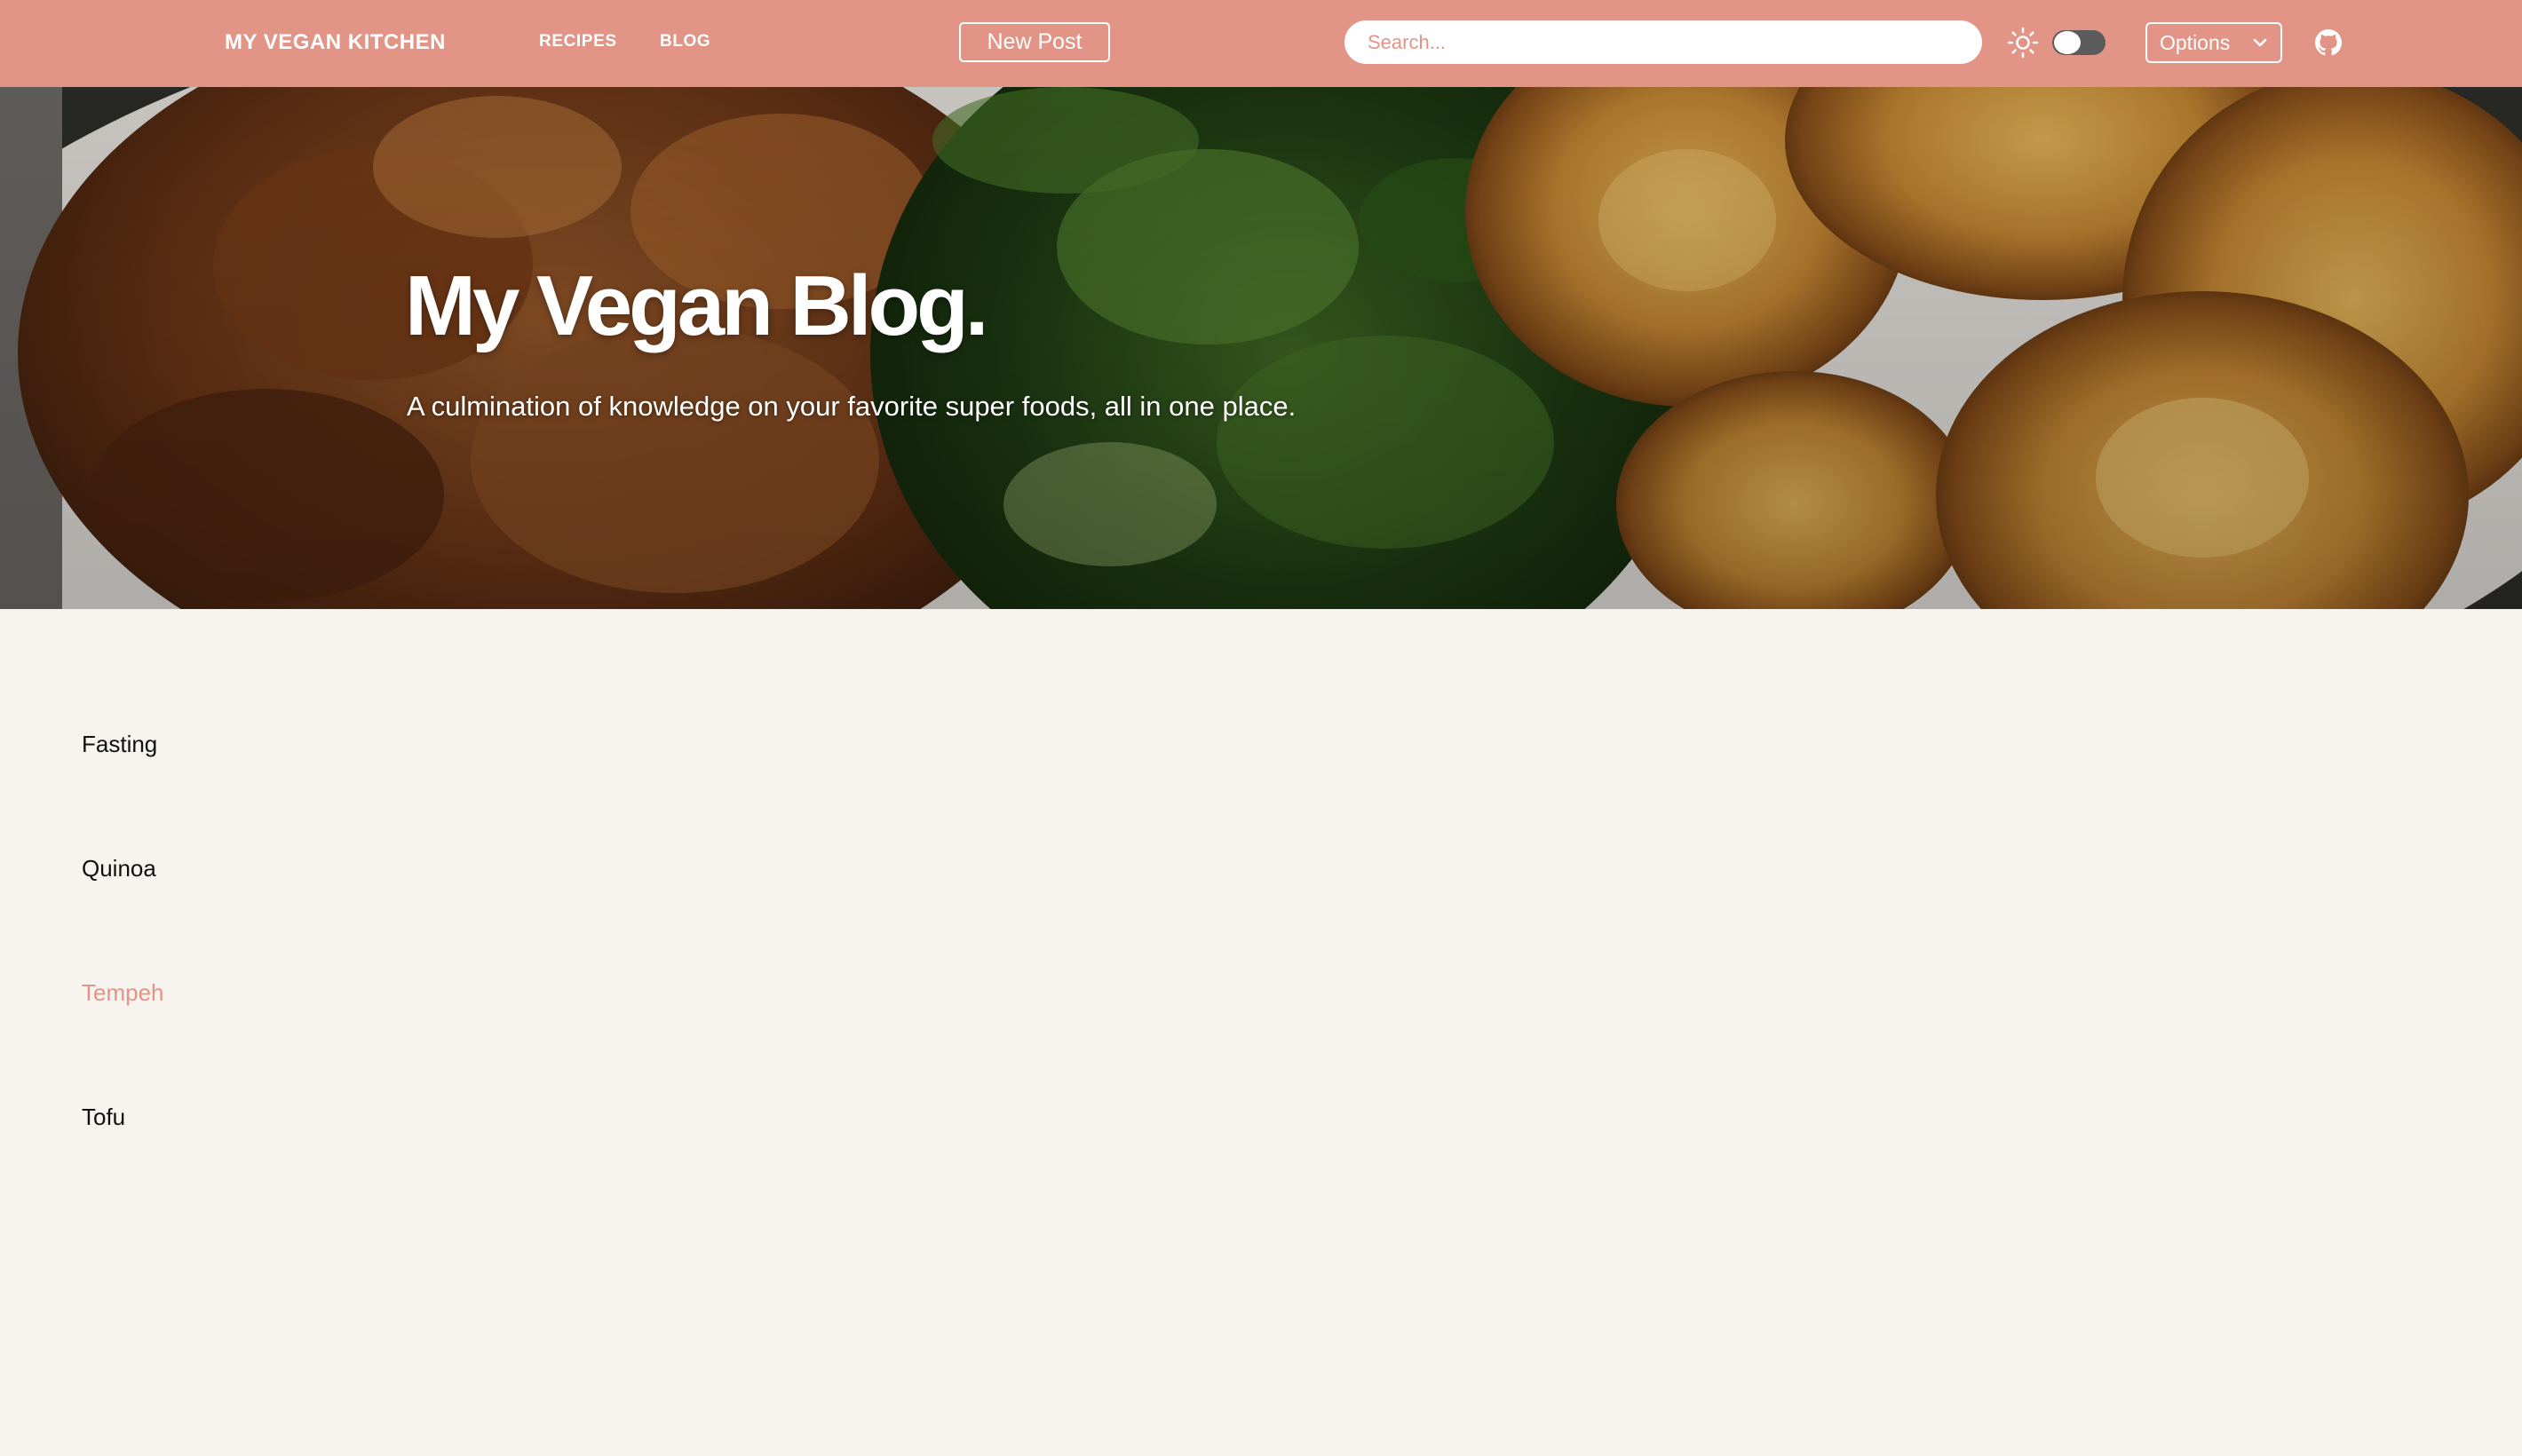  Describe the element at coordinates (1034, 42) in the screenshot. I see `new-post-button: New Post` at that location.